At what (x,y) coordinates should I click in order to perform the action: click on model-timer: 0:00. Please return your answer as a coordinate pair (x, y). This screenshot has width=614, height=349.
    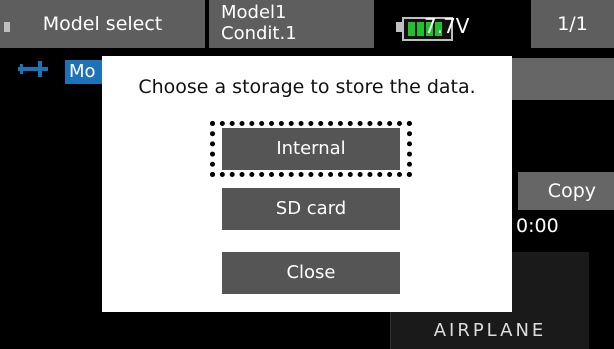
    Looking at the image, I should click on (537, 226).